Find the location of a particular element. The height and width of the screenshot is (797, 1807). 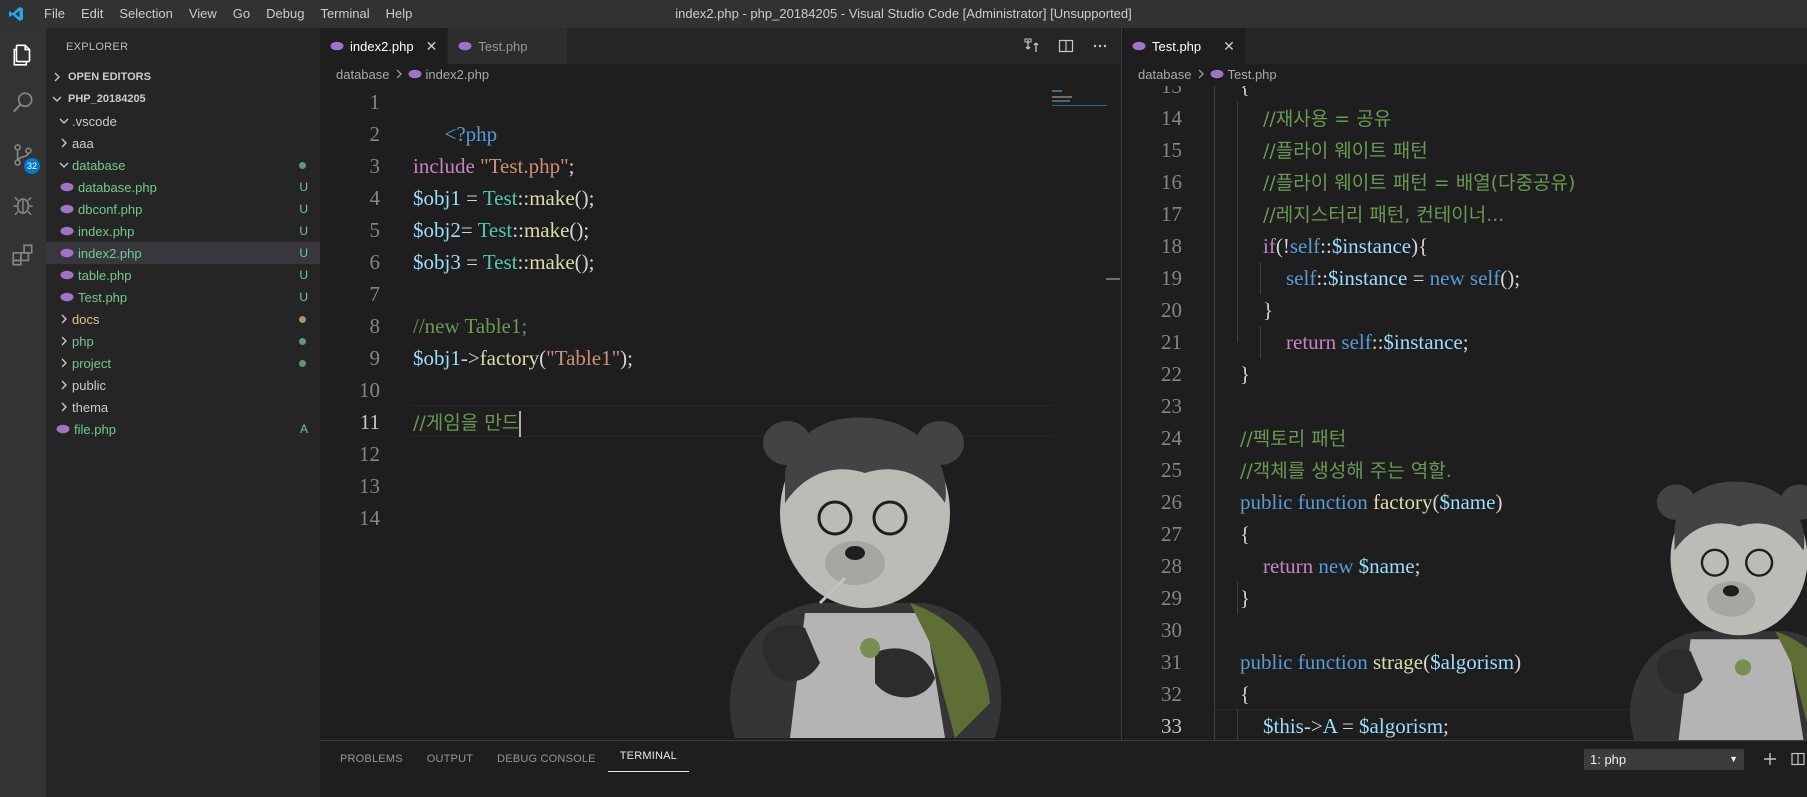

tab-output: OUTPUT is located at coordinates (450, 759).